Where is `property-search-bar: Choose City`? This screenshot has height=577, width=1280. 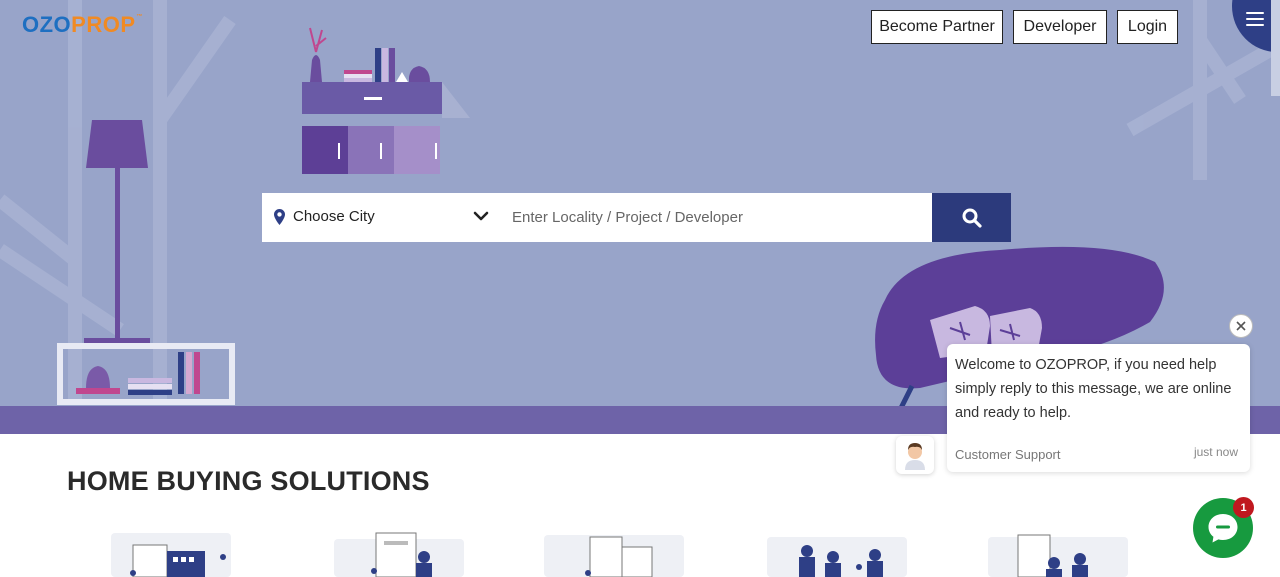
property-search-bar: Choose City is located at coordinates (636, 217).